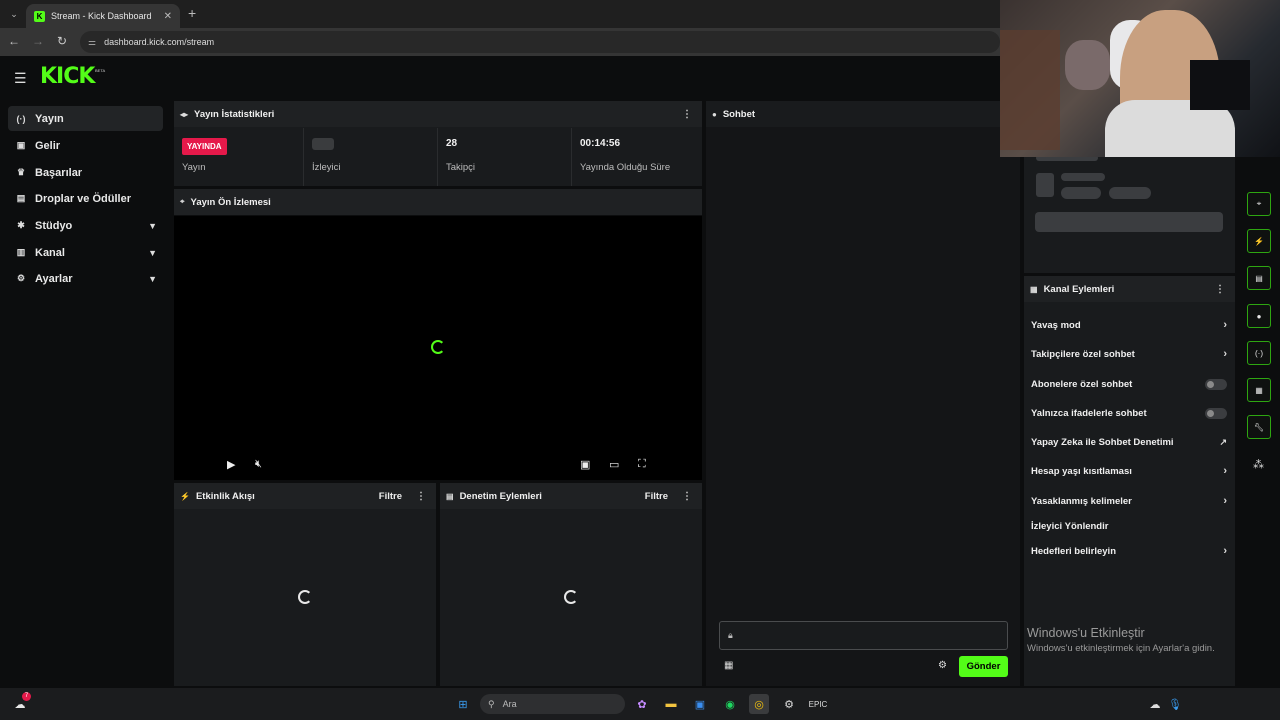 The width and height of the screenshot is (1280, 720). Describe the element at coordinates (1259, 427) in the screenshot. I see `rail-wrench-icon: 🔧︎` at that location.